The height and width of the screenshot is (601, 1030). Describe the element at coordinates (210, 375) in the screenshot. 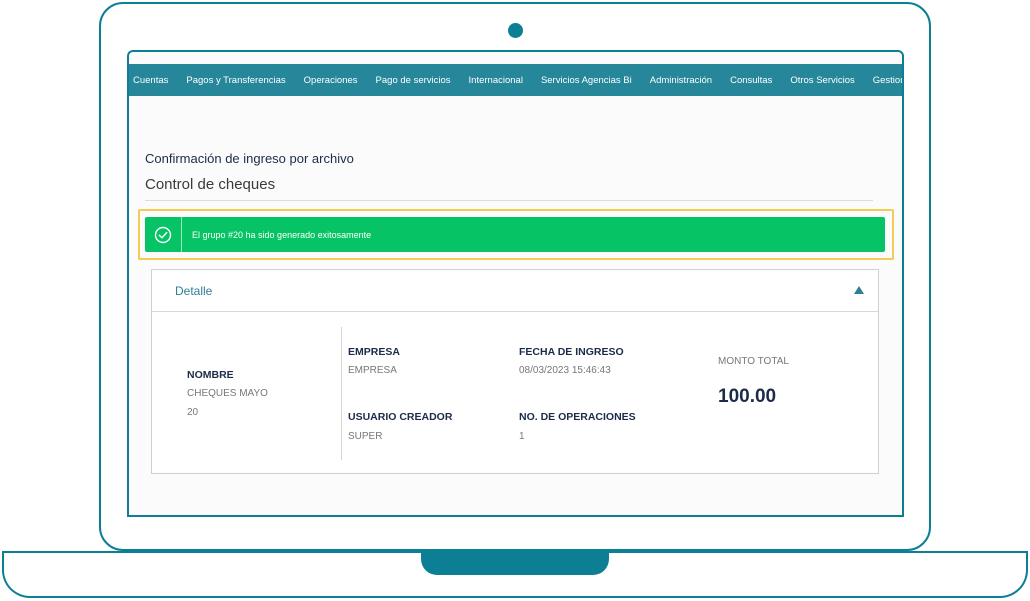

I see `nombre-label: NOMBRE` at that location.